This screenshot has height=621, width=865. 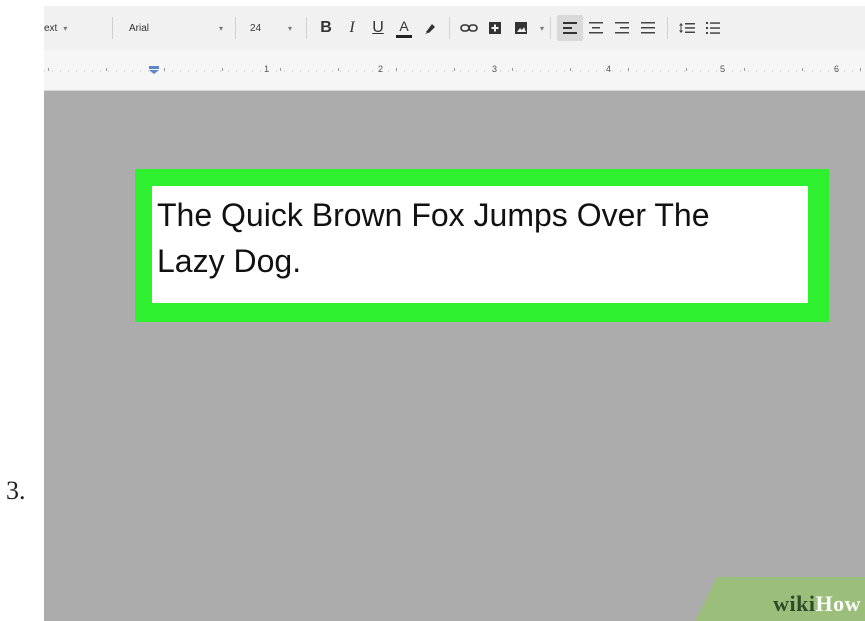 I want to click on indent-marker-icon, so click(x=154, y=70).